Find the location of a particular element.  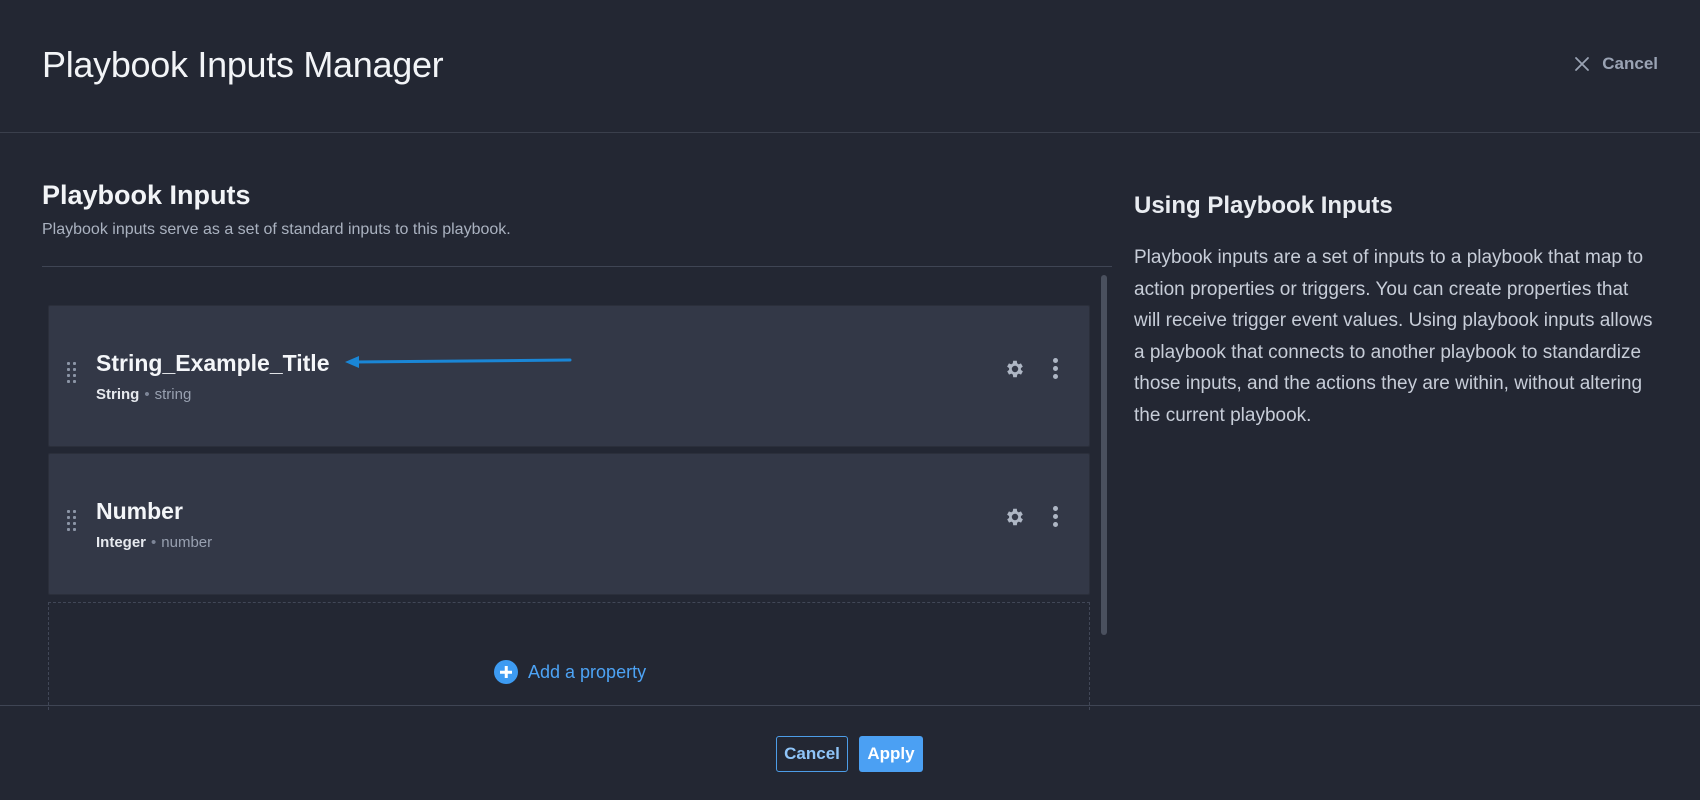

plus-circle-icon is located at coordinates (506, 672).